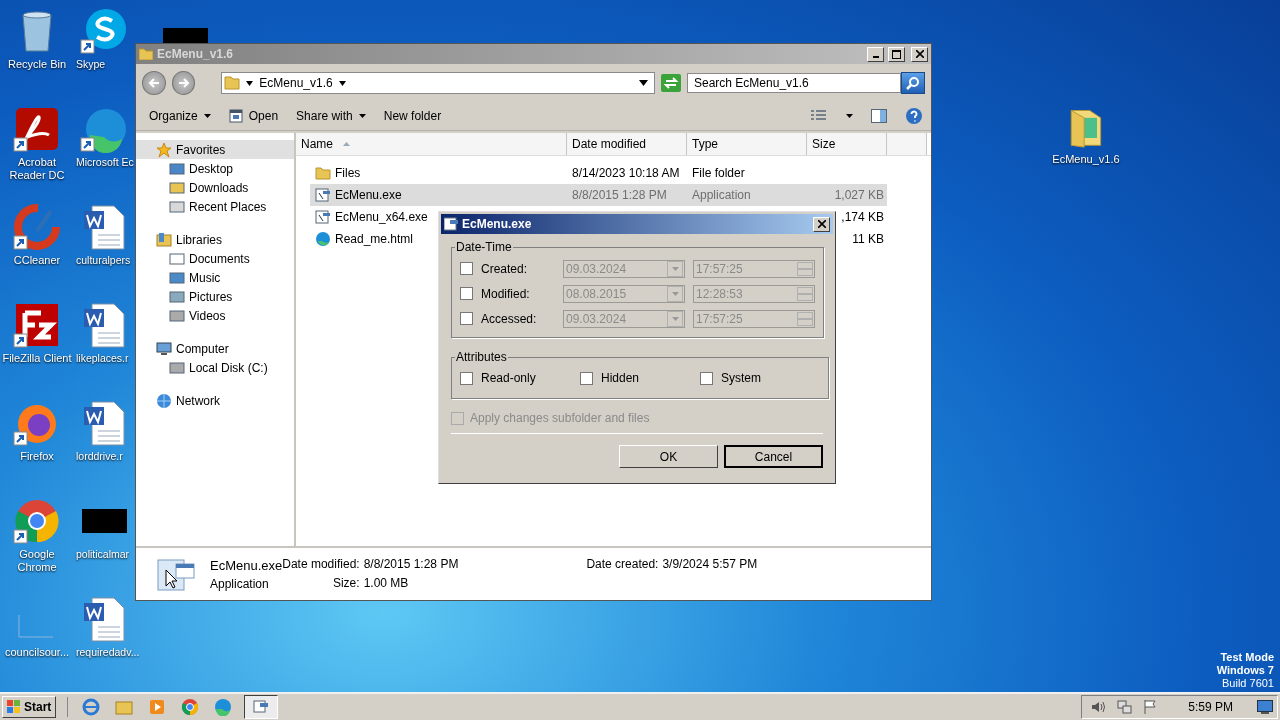 Image resolution: width=1280 pixels, height=720 pixels. Describe the element at coordinates (240, 583) in the screenshot. I see `file-type: Application` at that location.